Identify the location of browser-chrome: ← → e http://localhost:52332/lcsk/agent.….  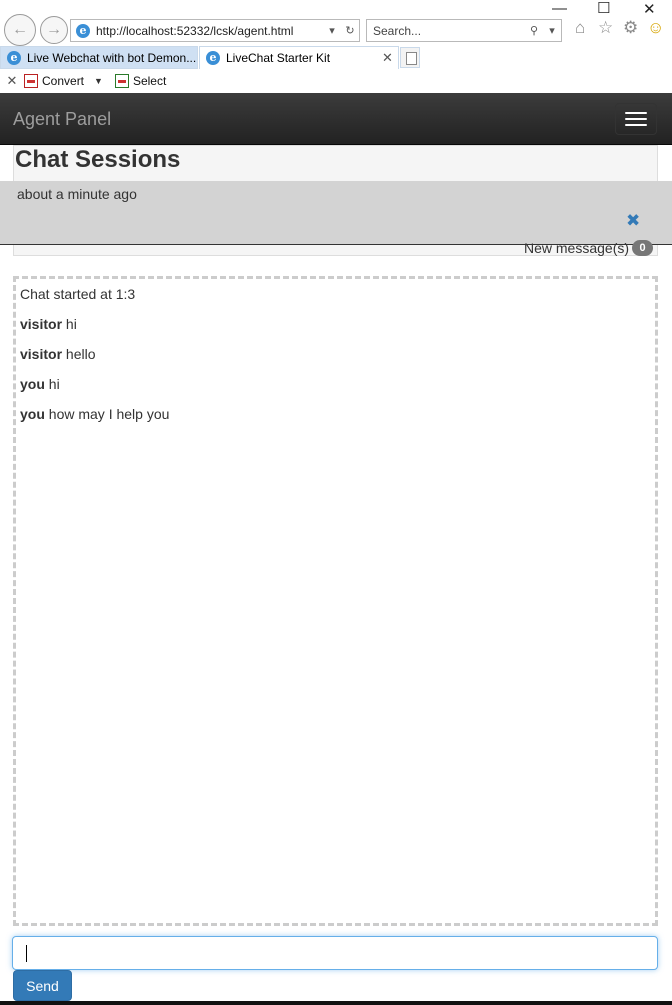
(336, 46).